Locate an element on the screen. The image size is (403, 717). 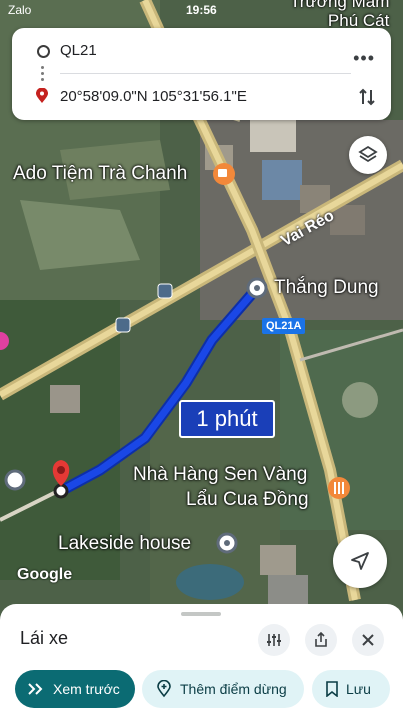
close-button is located at coordinates (368, 640).